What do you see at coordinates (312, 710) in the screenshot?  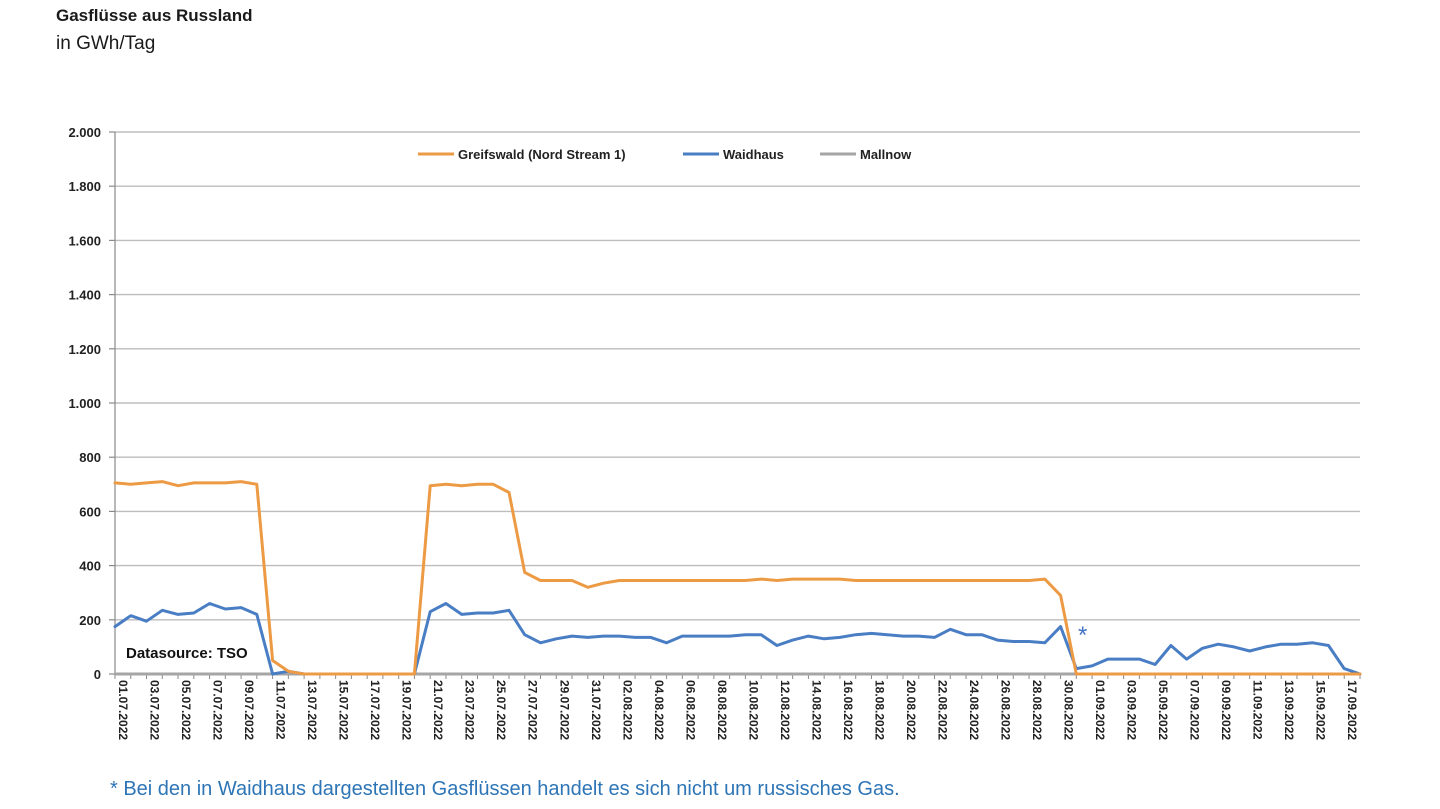 I see `x-tick-label: 13.07.2022` at bounding box center [312, 710].